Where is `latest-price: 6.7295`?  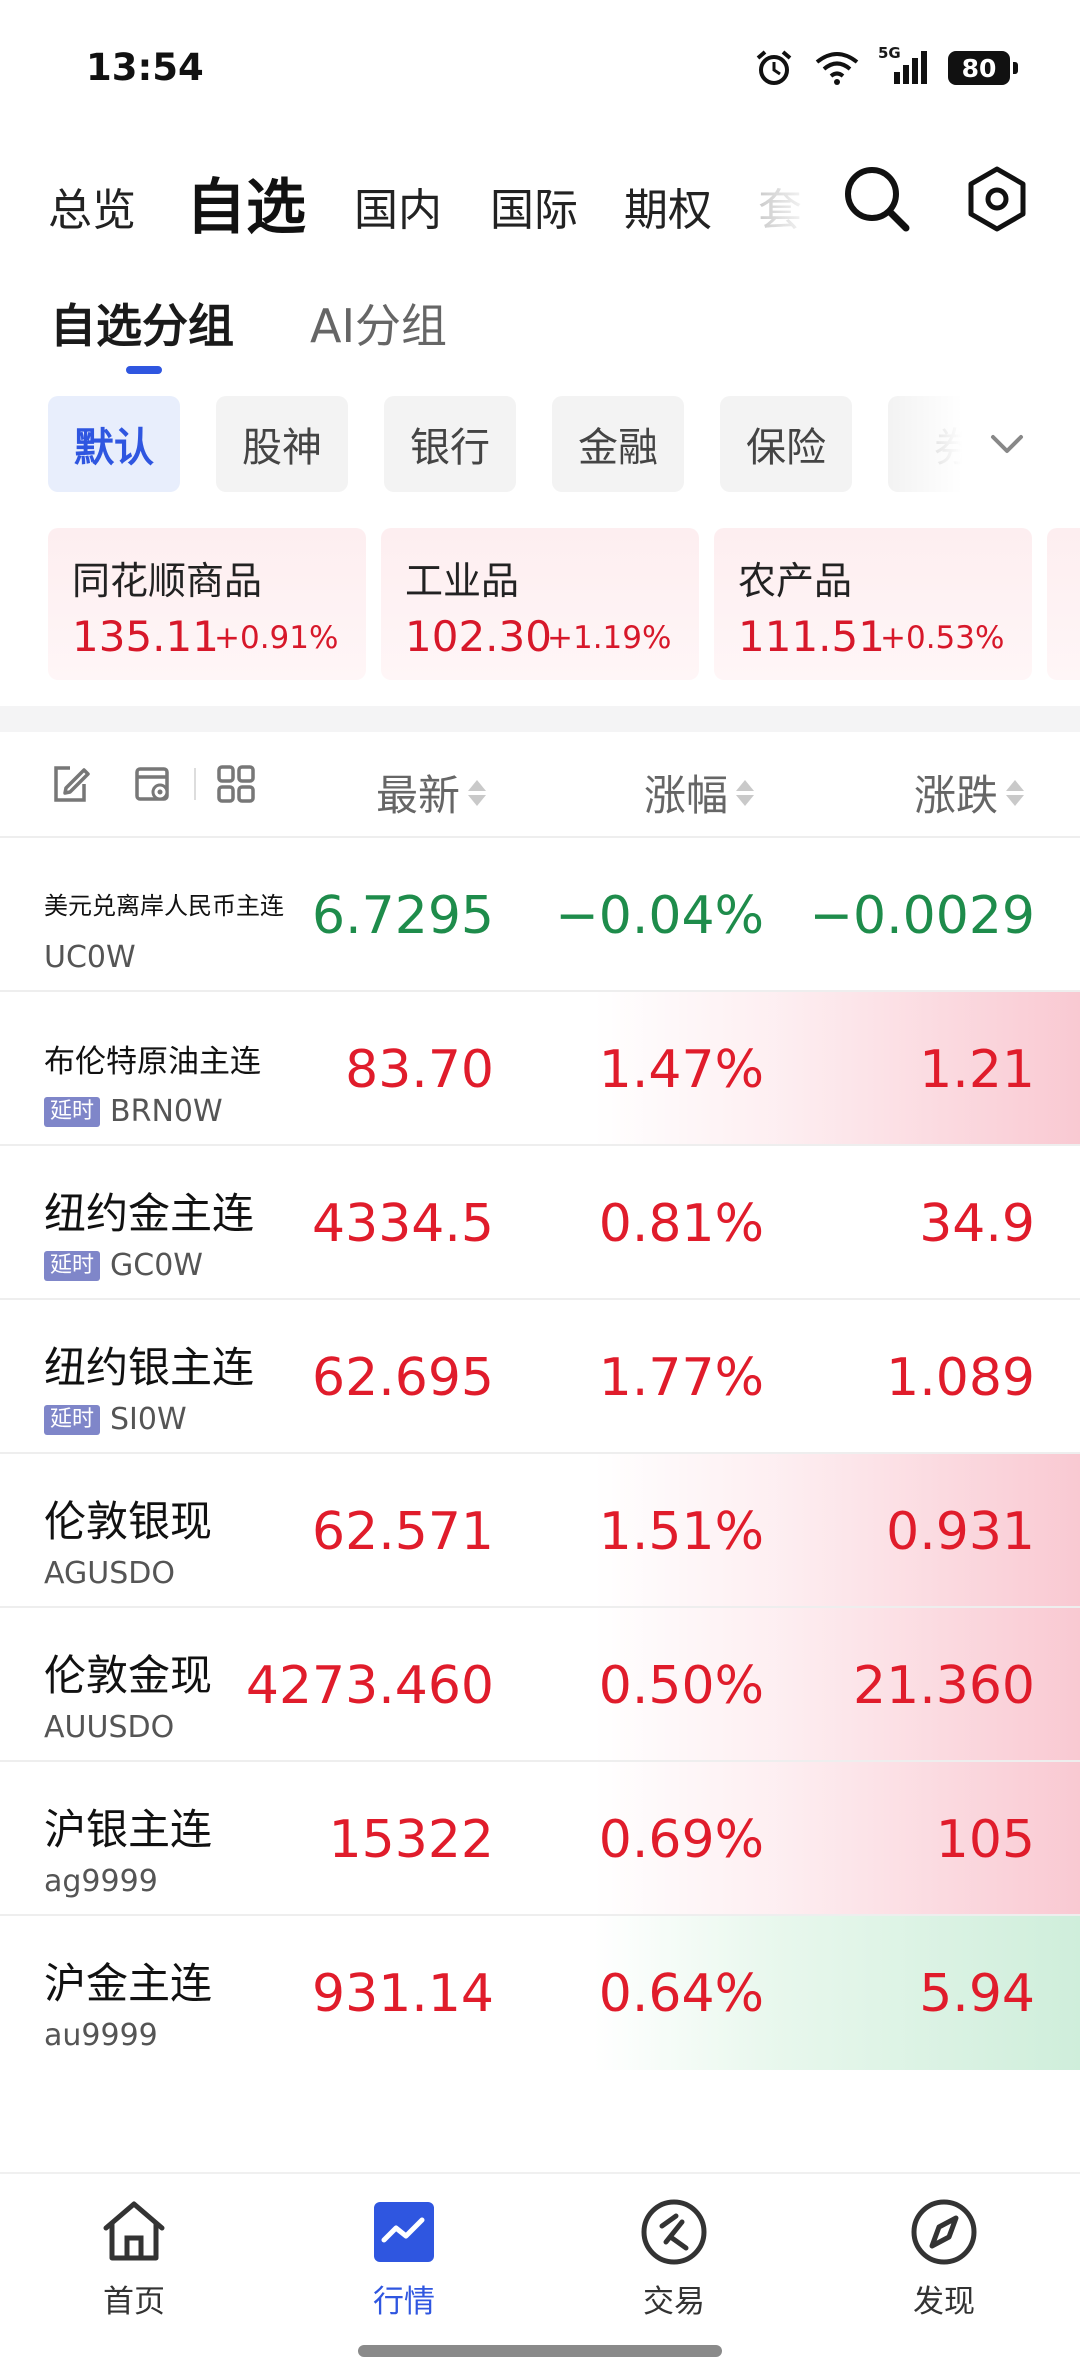 latest-price: 6.7295 is located at coordinates (403, 916).